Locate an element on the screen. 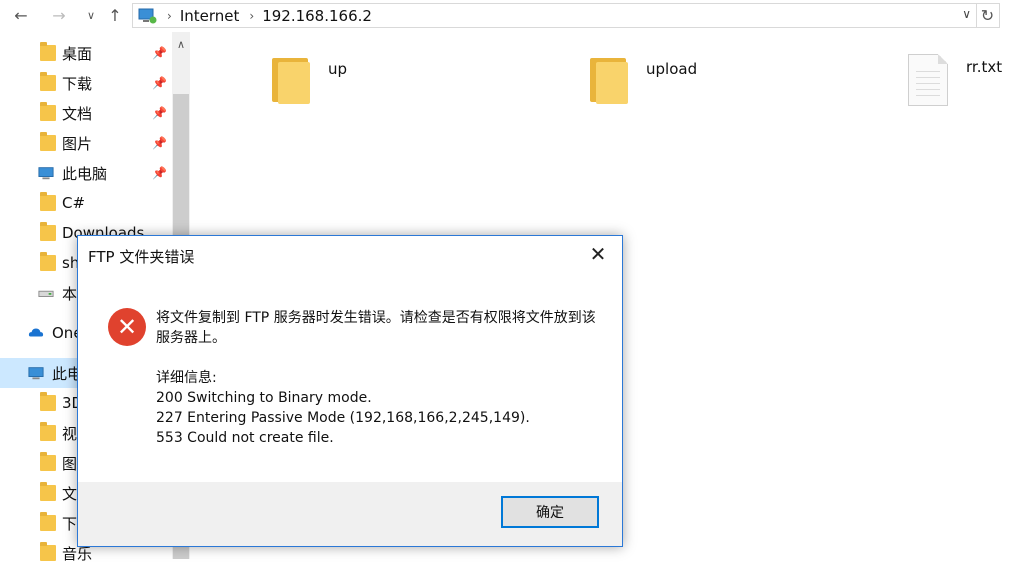 The image size is (1020, 568). details-line: 553 Could not create file. is located at coordinates (245, 438).